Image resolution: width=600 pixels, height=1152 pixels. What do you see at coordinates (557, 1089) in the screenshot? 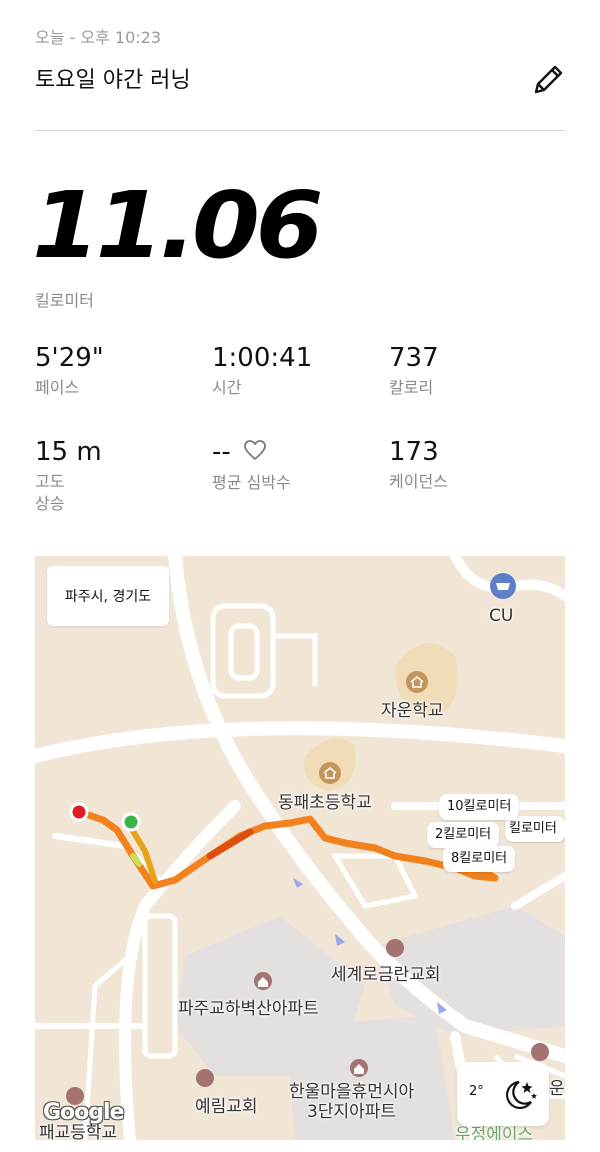
I see `poi-edge-1: 운` at bounding box center [557, 1089].